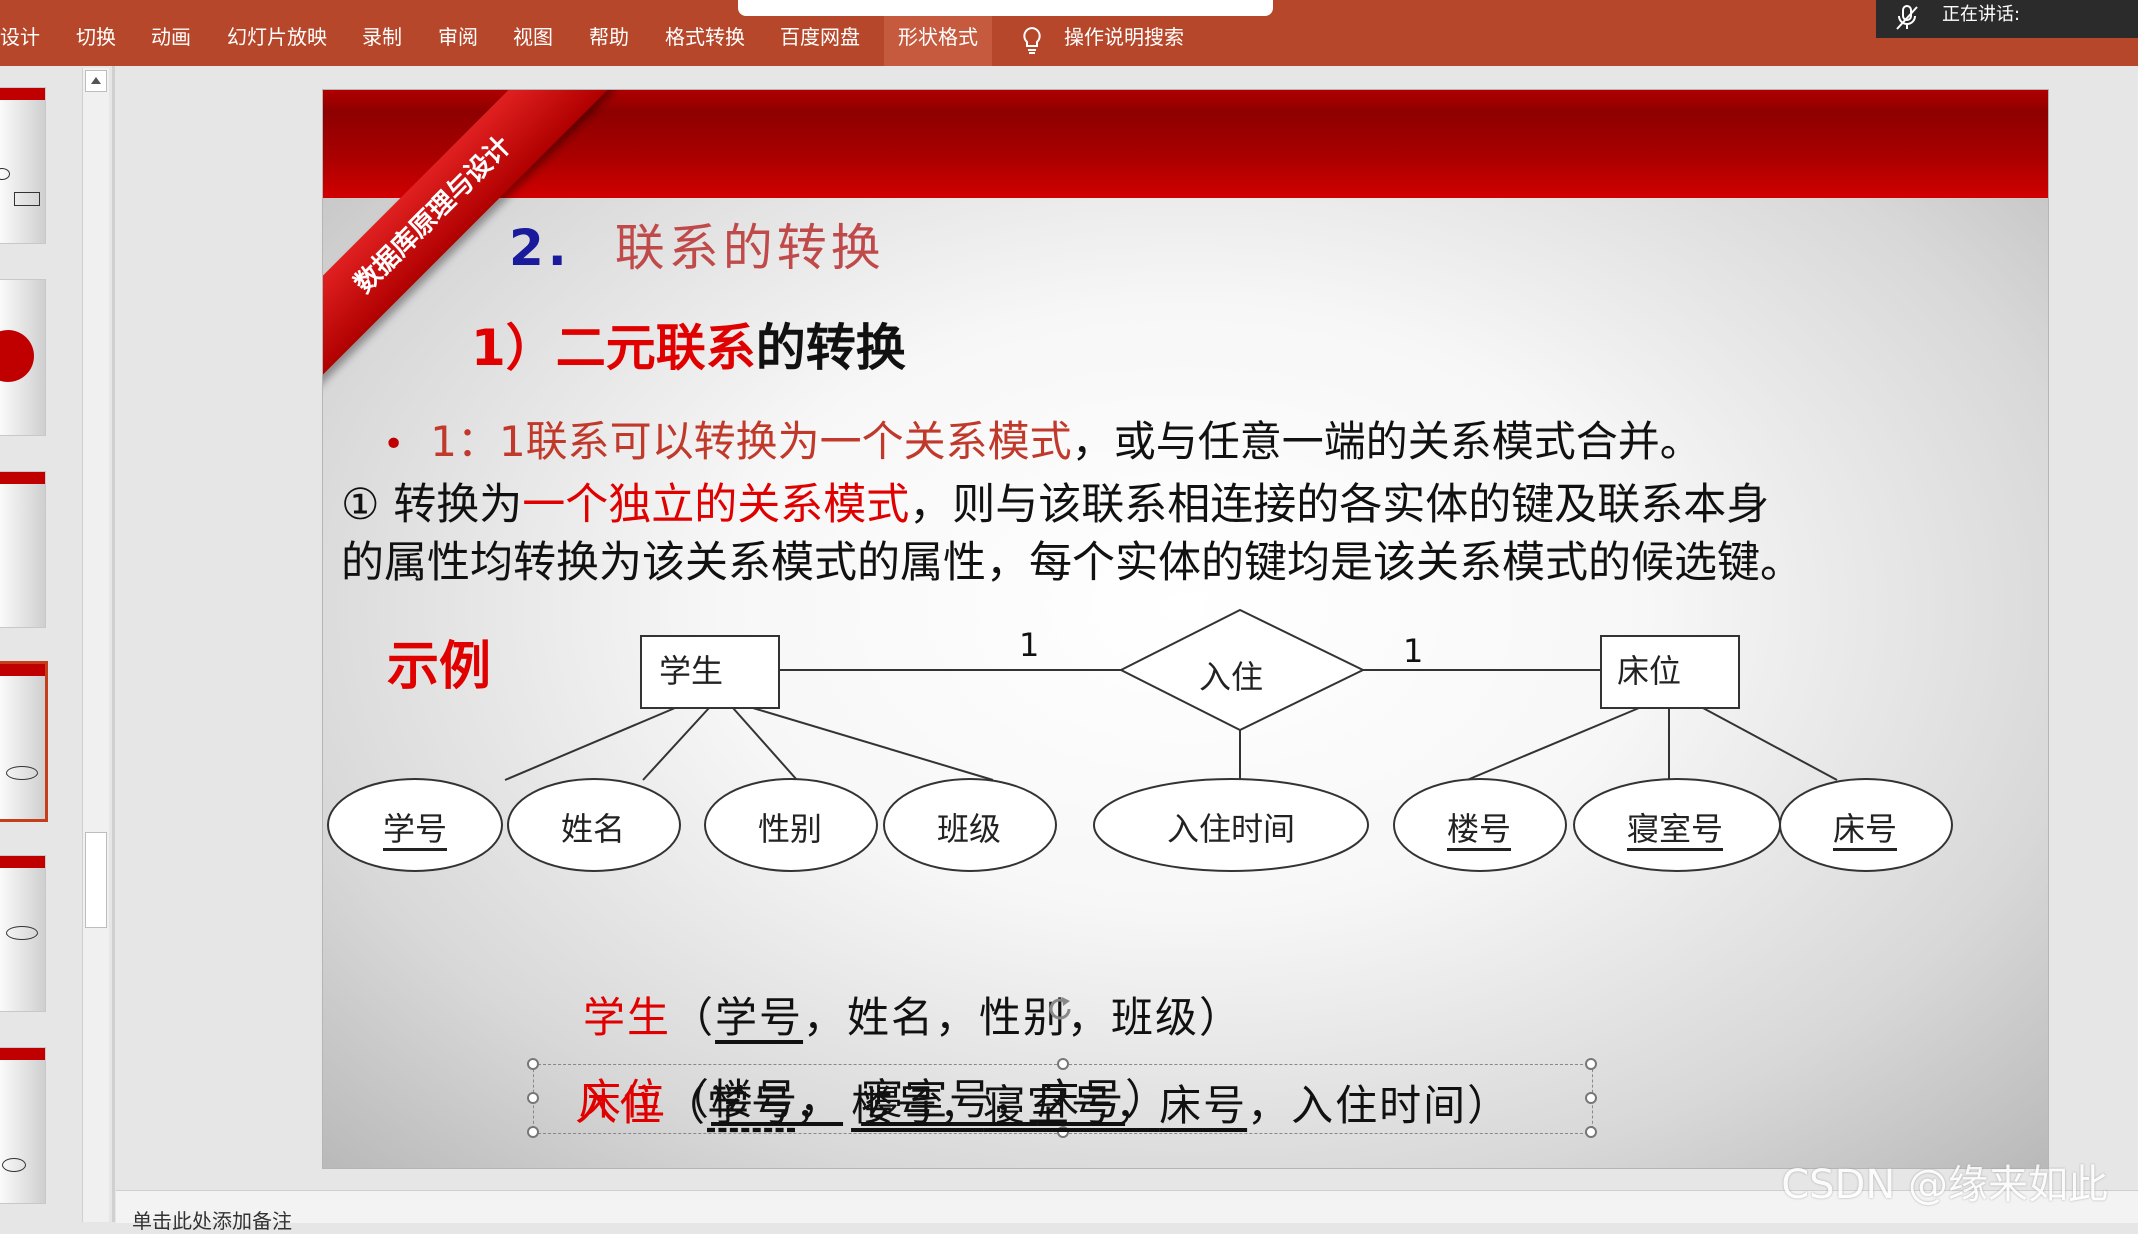 Image resolution: width=2138 pixels, height=1234 pixels. What do you see at coordinates (1060, 1009) in the screenshot?
I see `rotate-handle-icon` at bounding box center [1060, 1009].